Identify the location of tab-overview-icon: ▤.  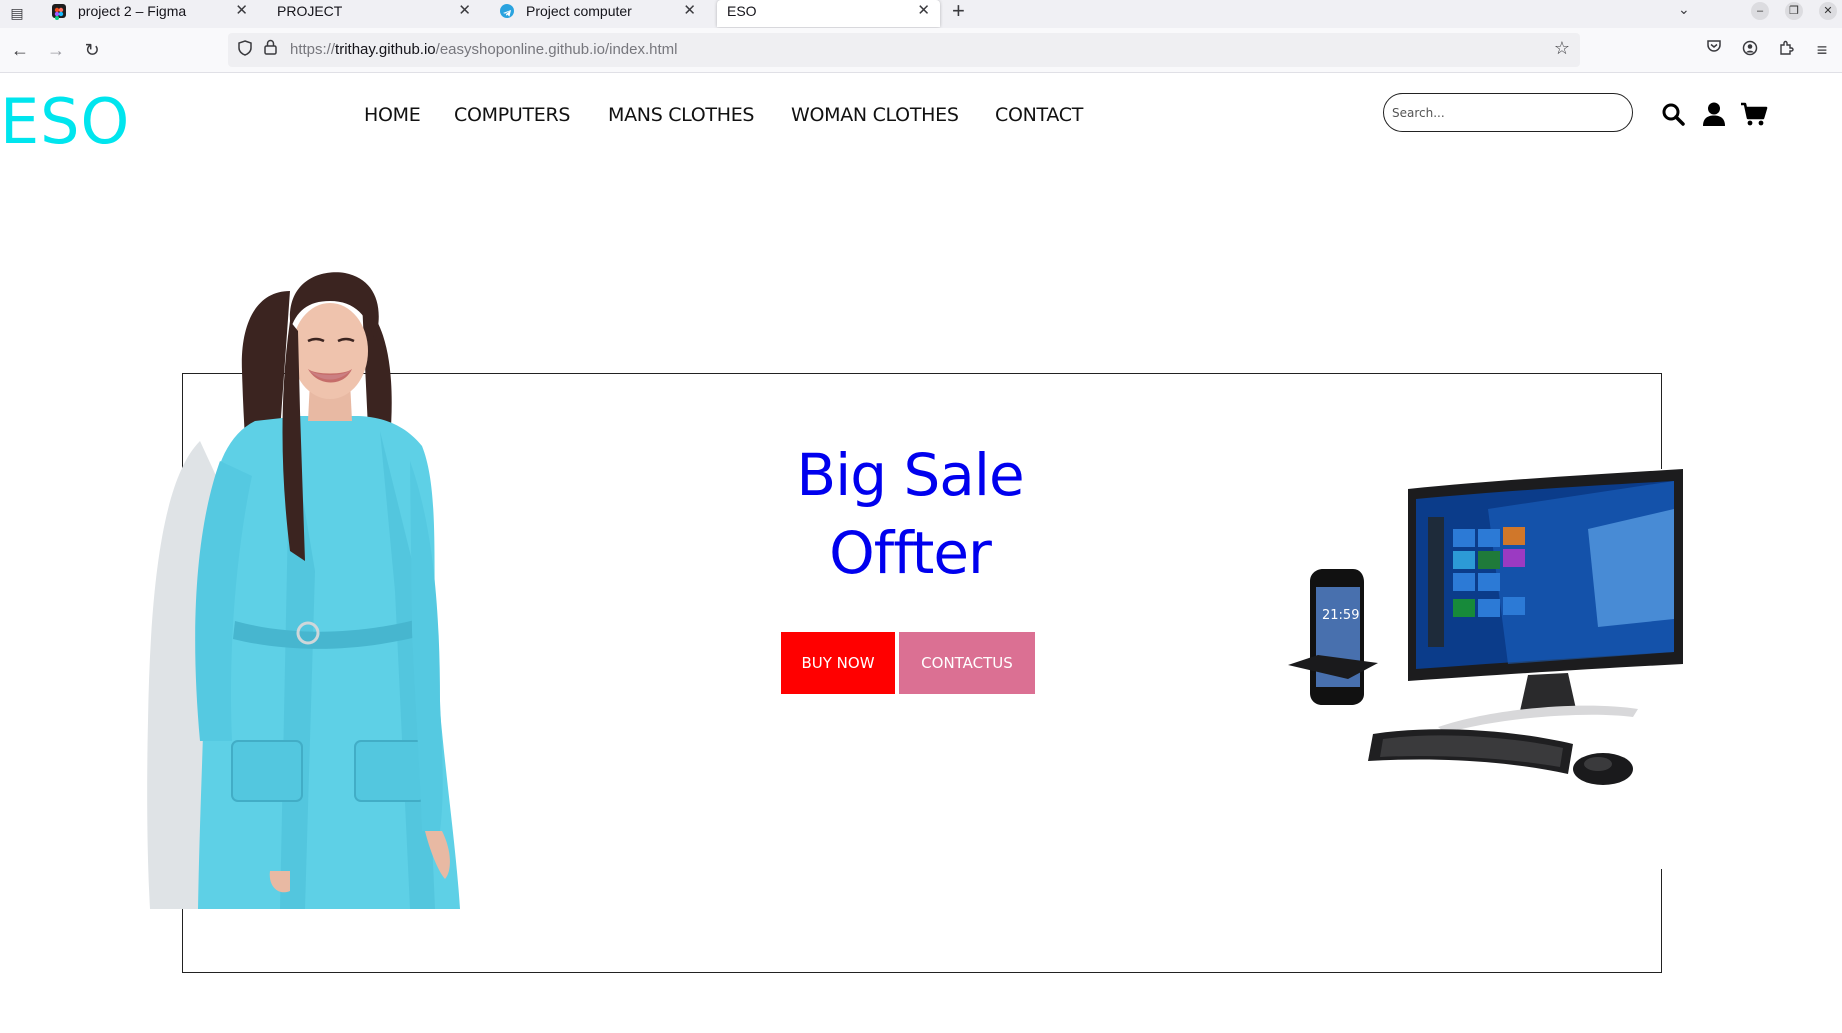
(17, 13).